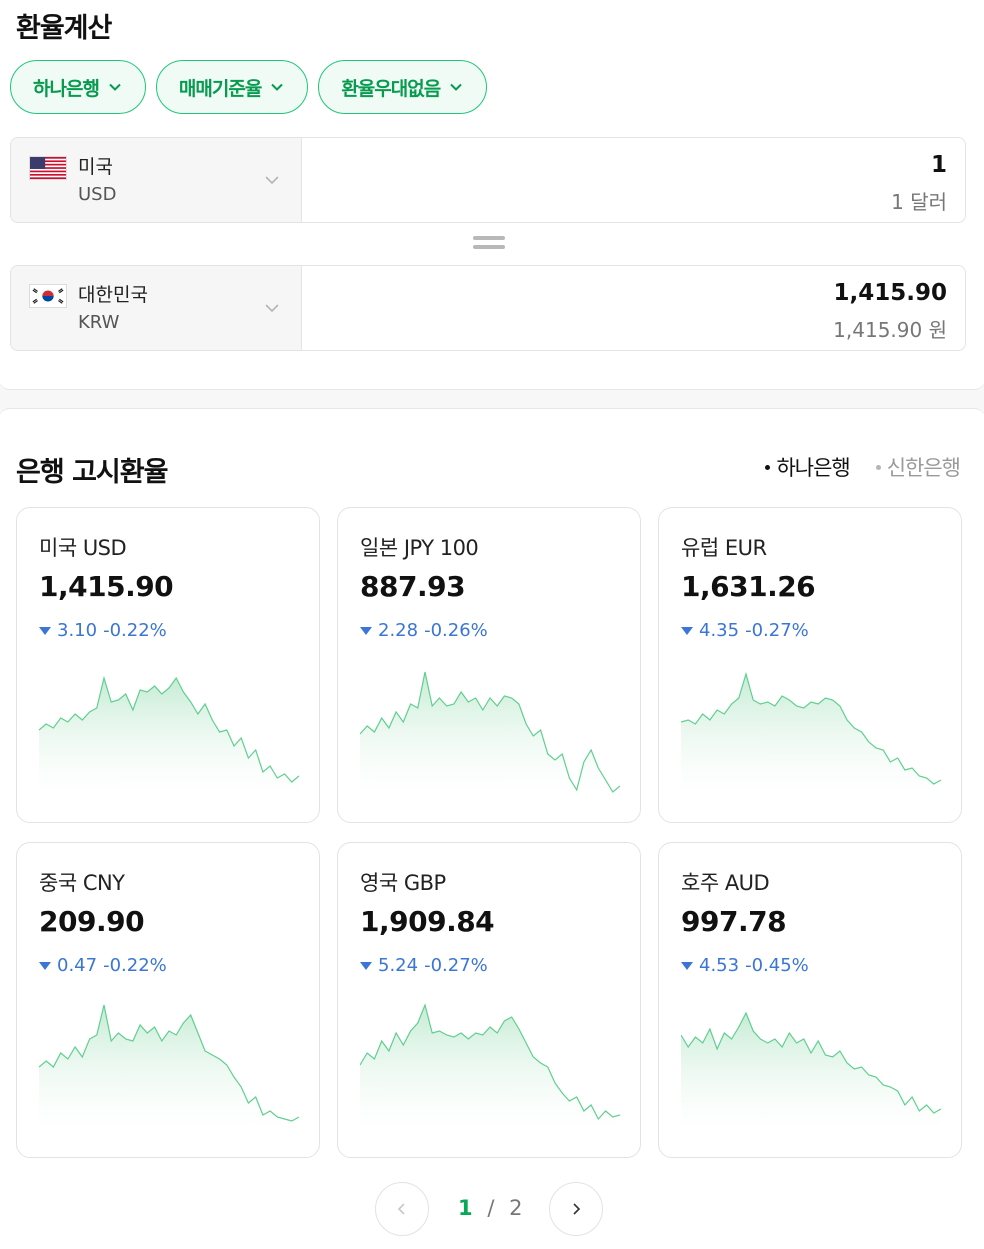  What do you see at coordinates (890, 330) in the screenshot?
I see `to-amount-text: 1,415.90 원` at bounding box center [890, 330].